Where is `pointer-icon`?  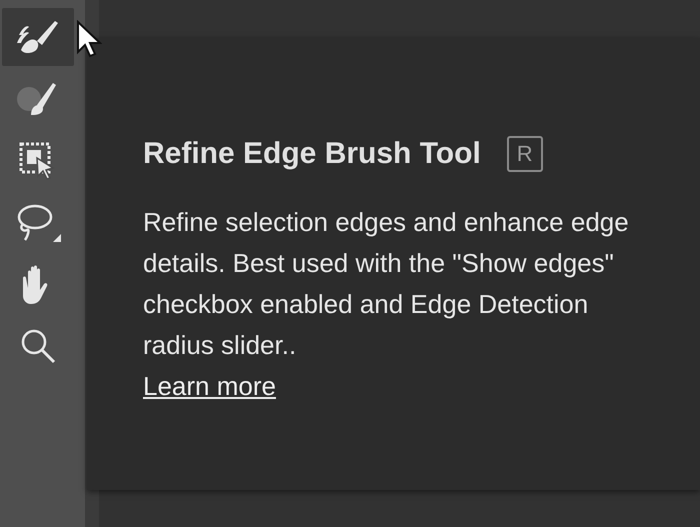 pointer-icon is located at coordinates (89, 40).